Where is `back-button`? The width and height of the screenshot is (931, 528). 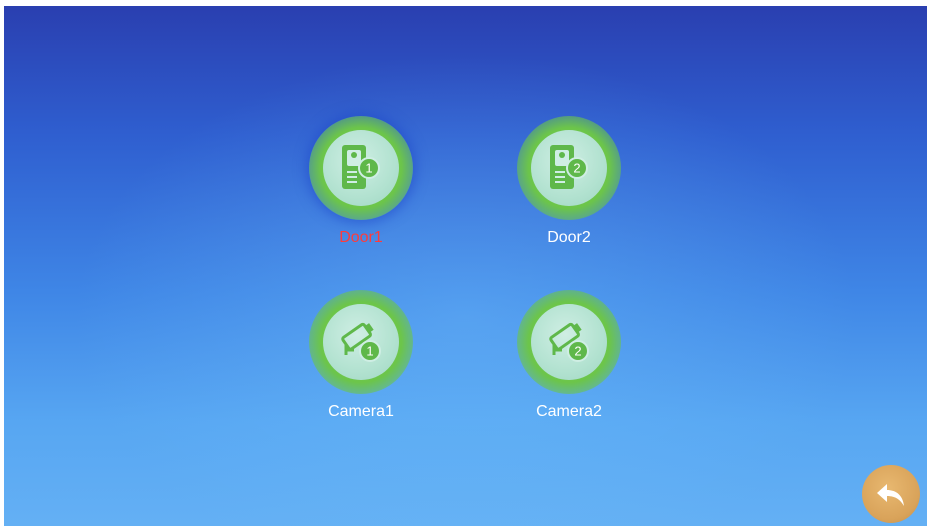 back-button is located at coordinates (891, 494).